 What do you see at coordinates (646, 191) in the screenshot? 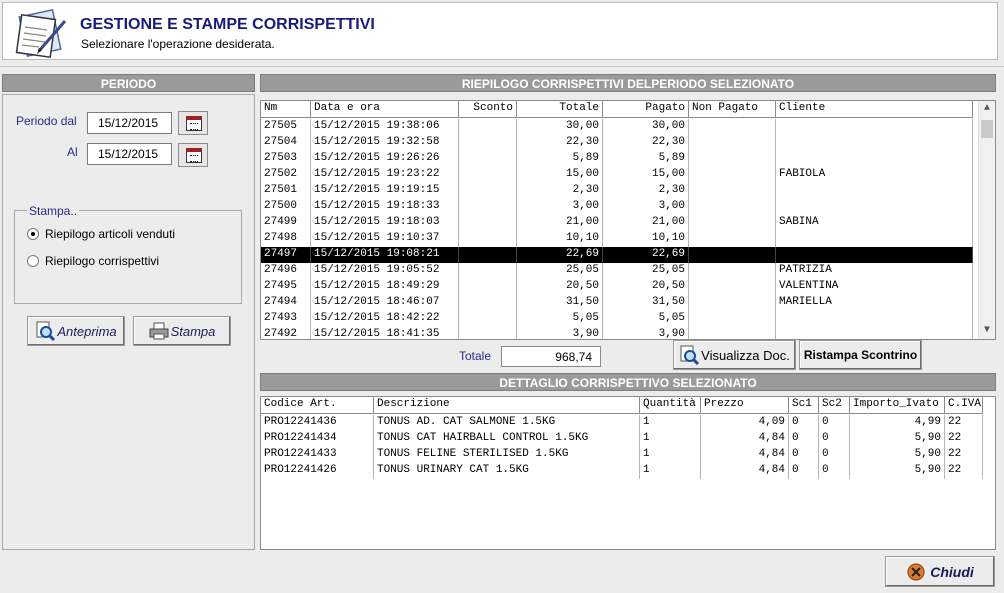
I see `table-cell-pagato: 2,30` at bounding box center [646, 191].